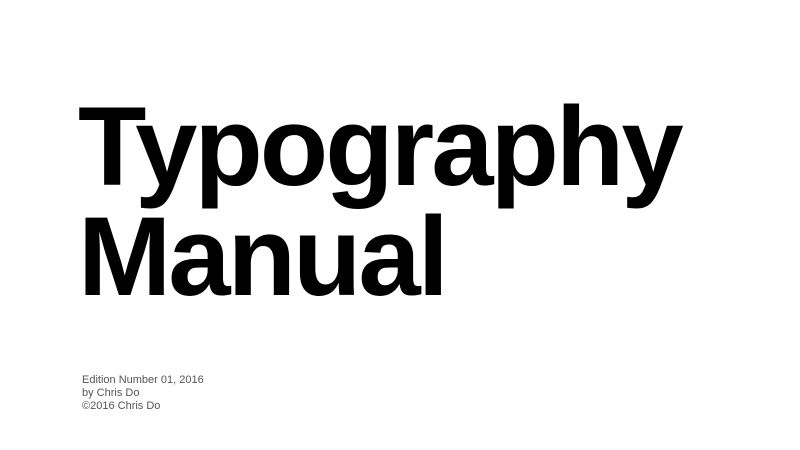 The width and height of the screenshot is (800, 450). What do you see at coordinates (111, 393) in the screenshot?
I see `author-text: by Chris Do` at bounding box center [111, 393].